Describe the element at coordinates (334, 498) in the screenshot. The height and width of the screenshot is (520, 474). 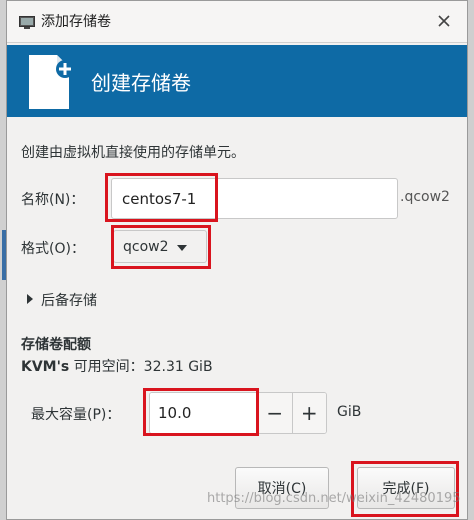
I see `watermark: https://blog.csdn.net/weixin_42480195` at that location.